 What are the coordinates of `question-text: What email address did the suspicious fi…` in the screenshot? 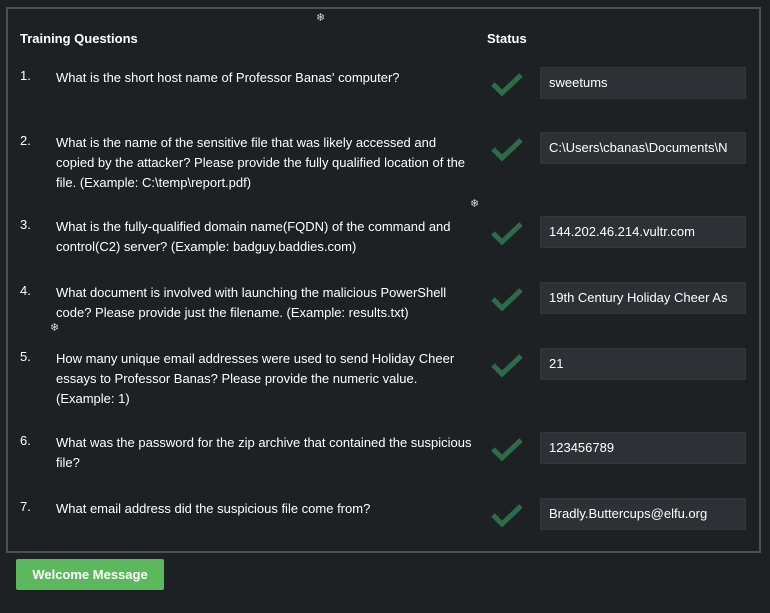 It's located at (213, 508).